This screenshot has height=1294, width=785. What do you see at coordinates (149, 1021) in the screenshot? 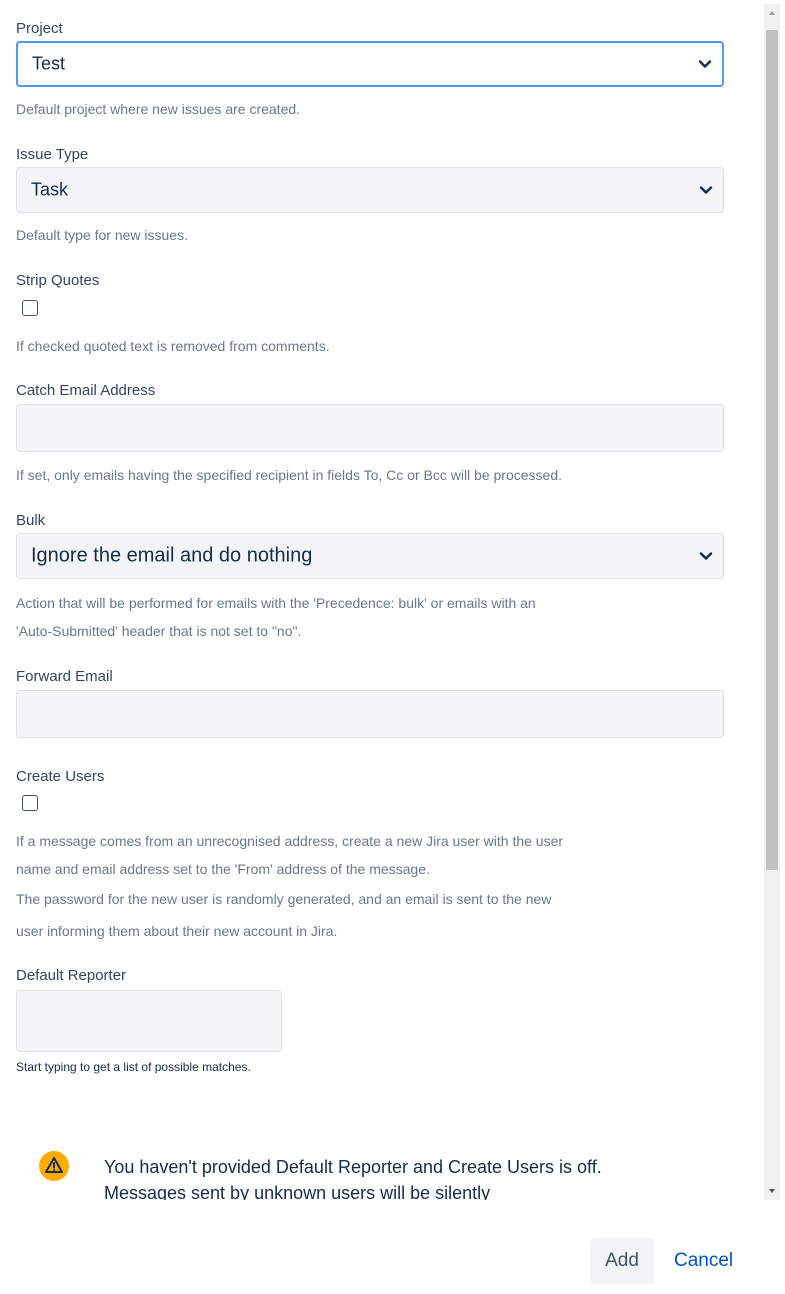
I see `default-reporter-input` at bounding box center [149, 1021].